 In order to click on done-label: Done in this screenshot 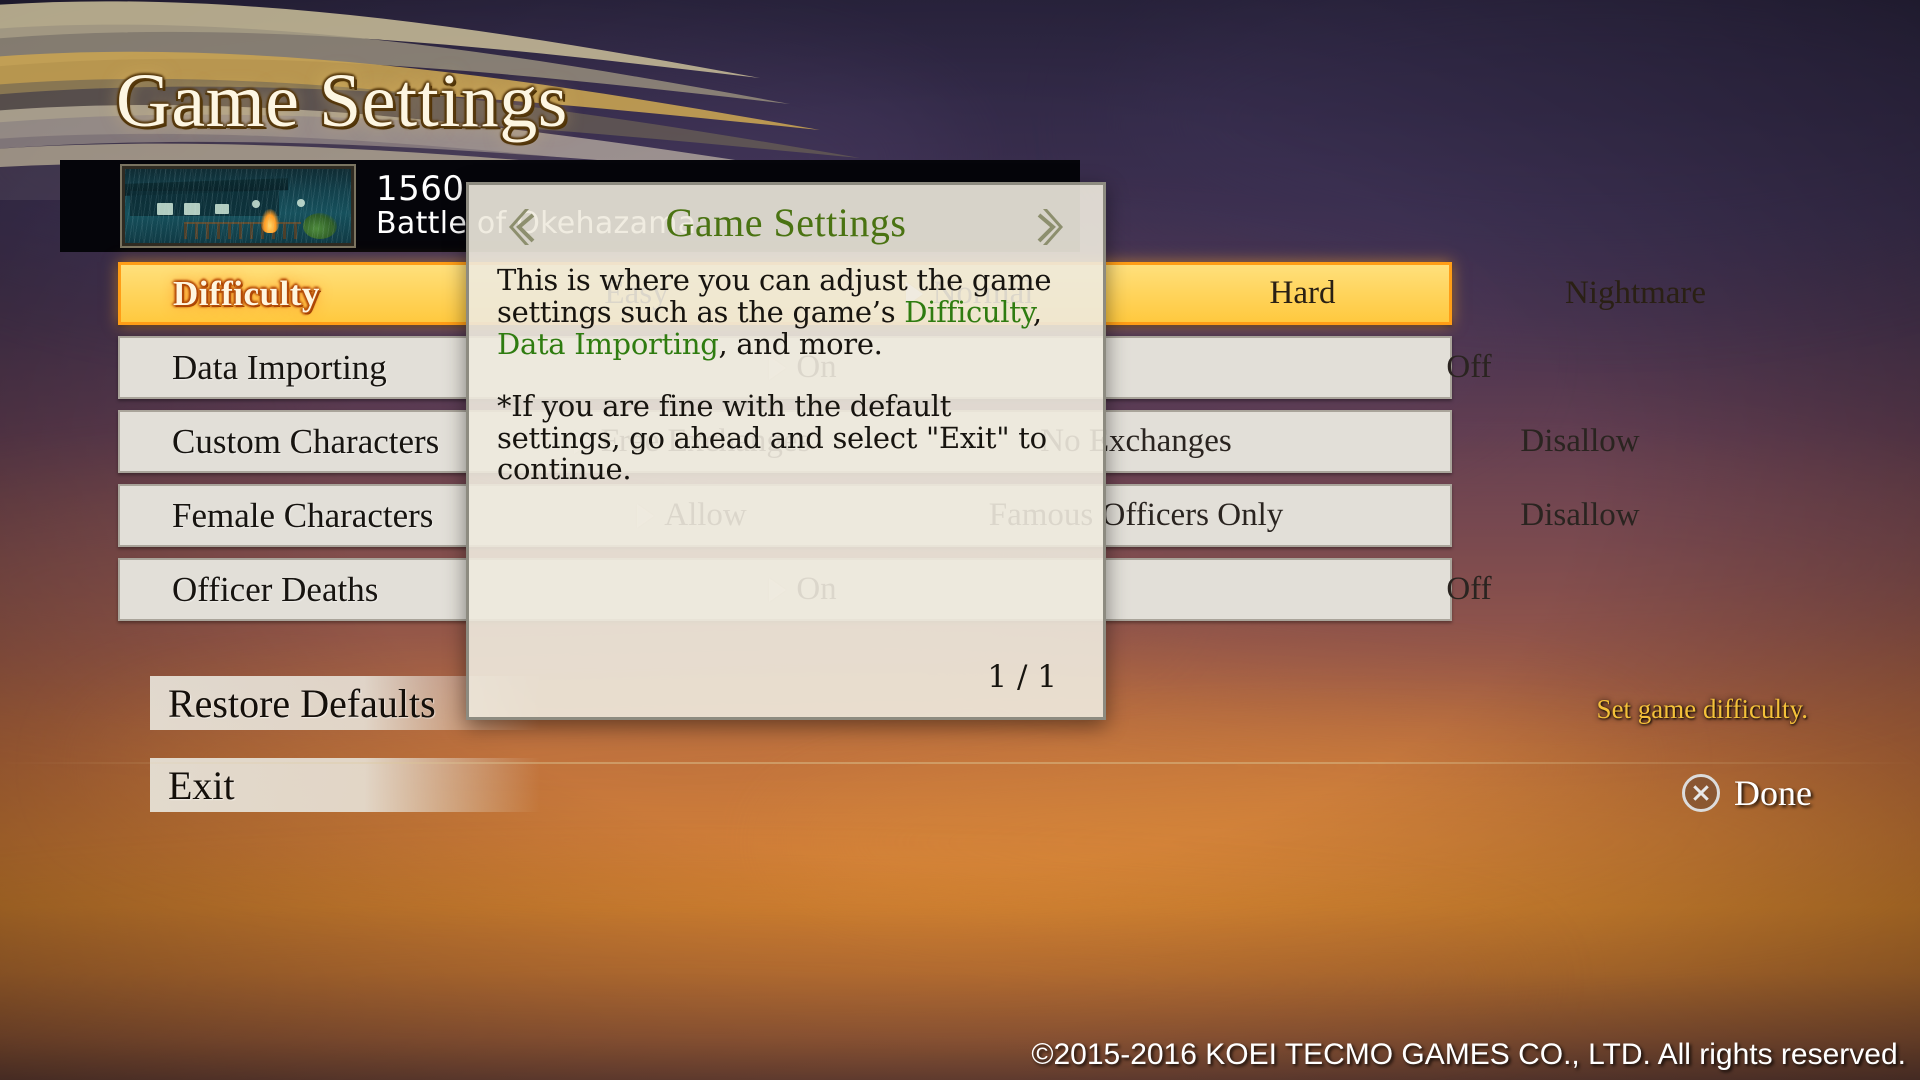, I will do `click(1773, 793)`.